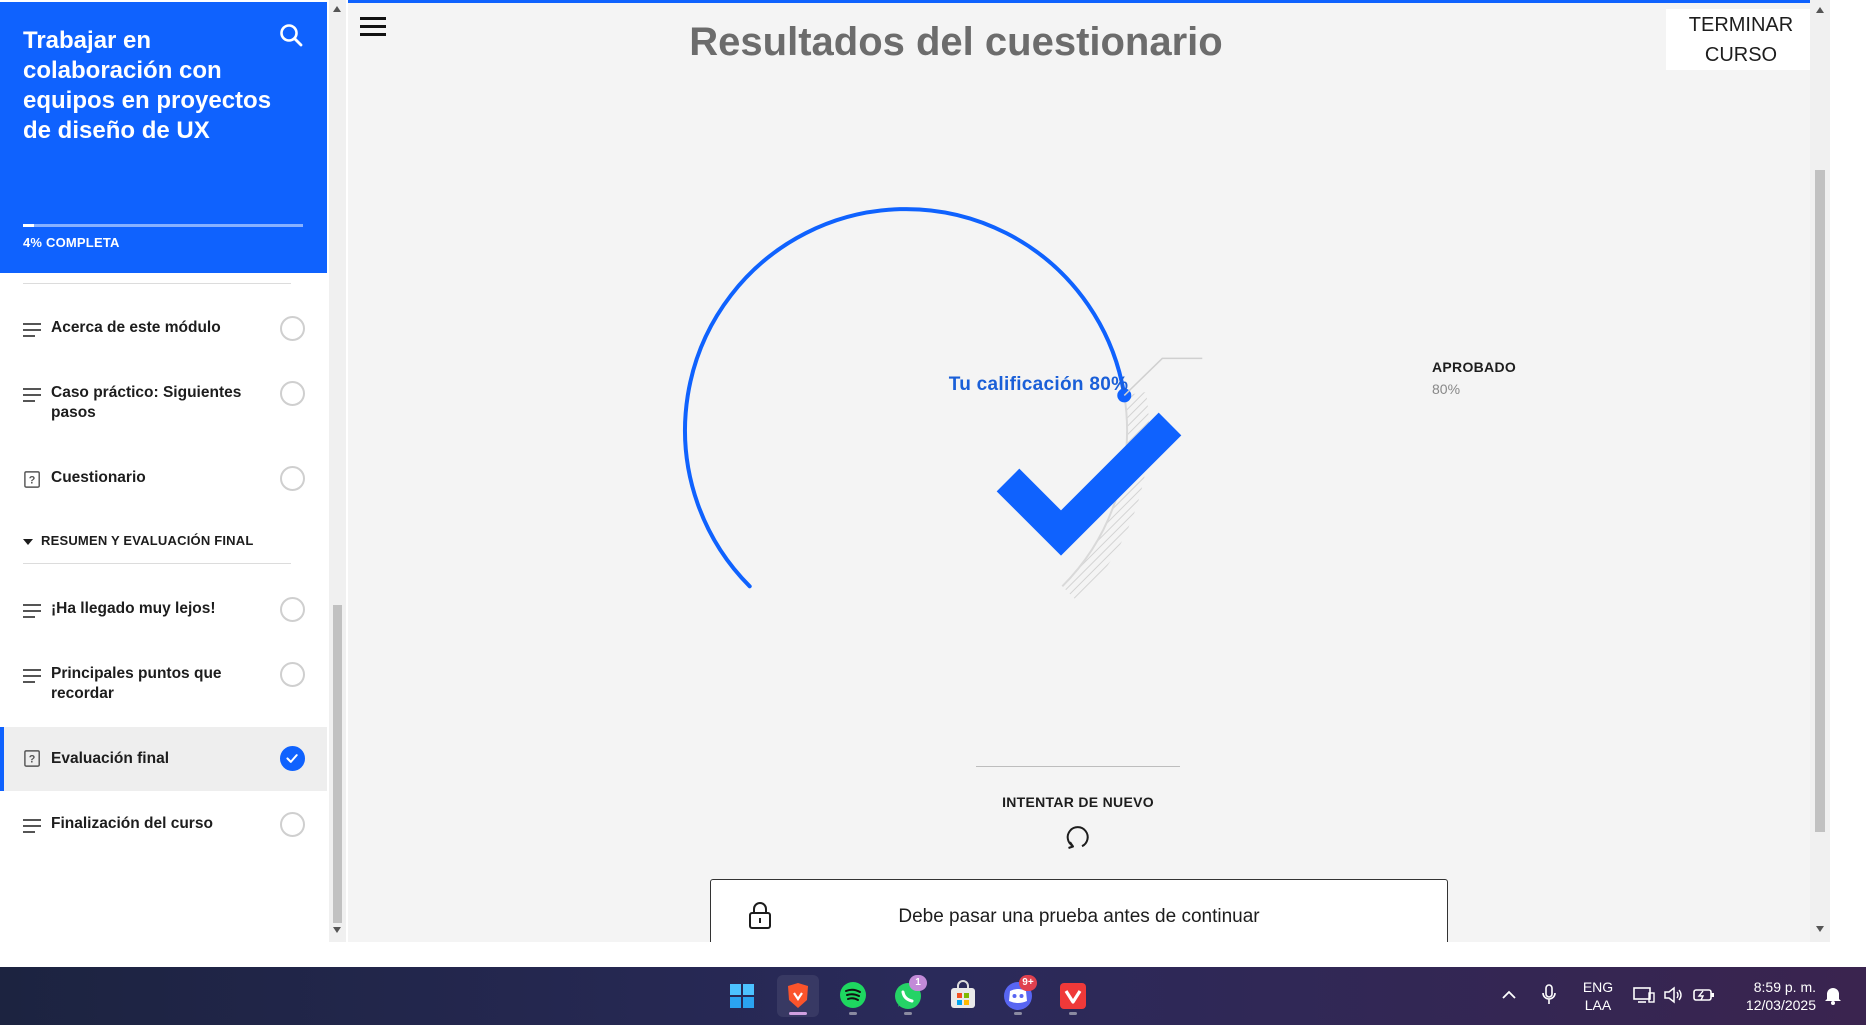 This screenshot has width=1866, height=1025. What do you see at coordinates (1038, 384) in the screenshot?
I see `score-label: Tu calificación 80%` at bounding box center [1038, 384].